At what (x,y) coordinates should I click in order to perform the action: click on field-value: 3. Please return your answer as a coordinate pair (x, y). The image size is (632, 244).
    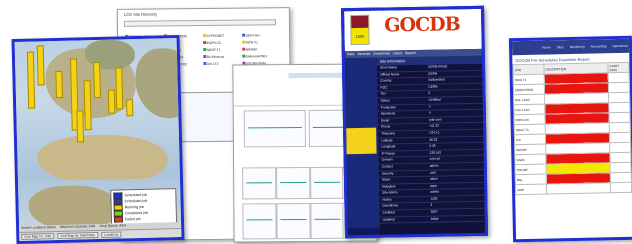
    Looking at the image, I should click on (431, 205).